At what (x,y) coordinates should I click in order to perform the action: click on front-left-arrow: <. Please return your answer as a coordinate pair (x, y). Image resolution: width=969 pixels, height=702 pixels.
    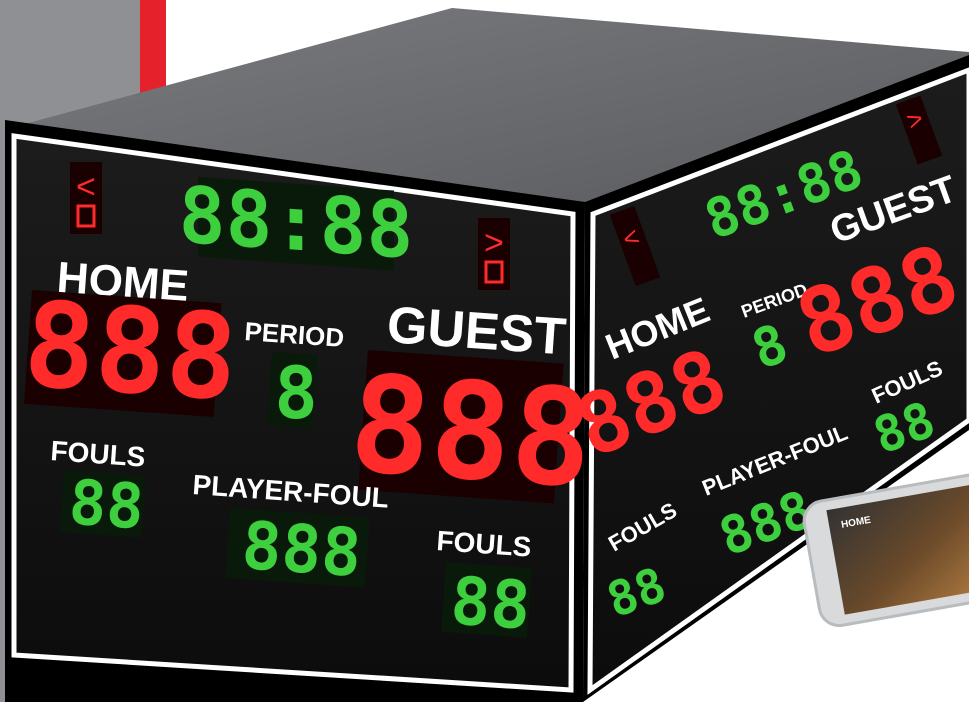
    Looking at the image, I should click on (86, 190).